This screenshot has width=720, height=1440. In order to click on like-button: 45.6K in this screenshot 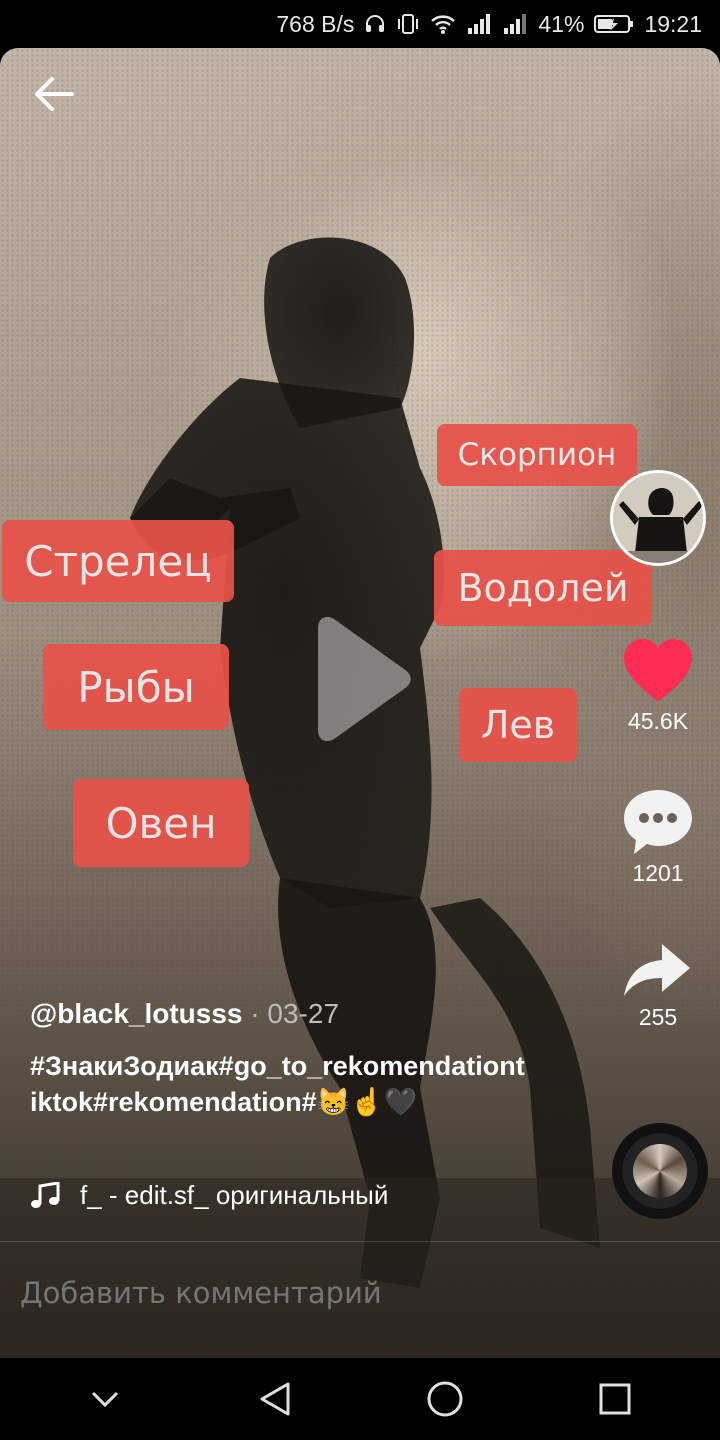, I will do `click(658, 686)`.